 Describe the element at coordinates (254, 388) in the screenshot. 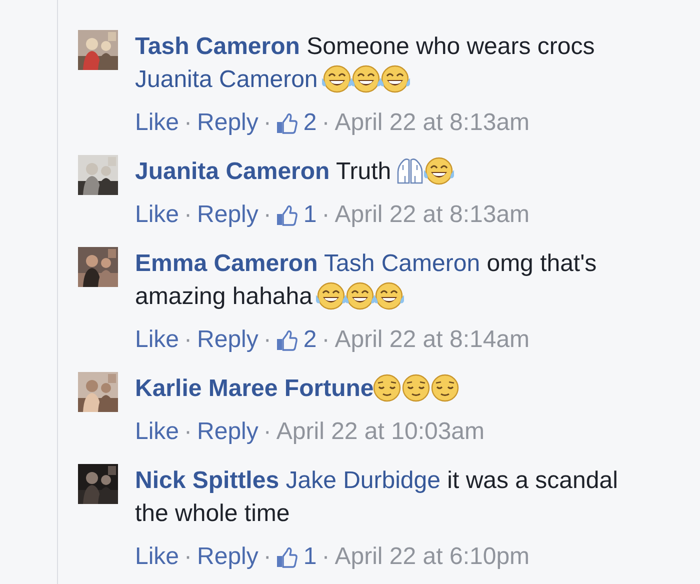

I see `author-link: Karlie Maree Fortune` at that location.